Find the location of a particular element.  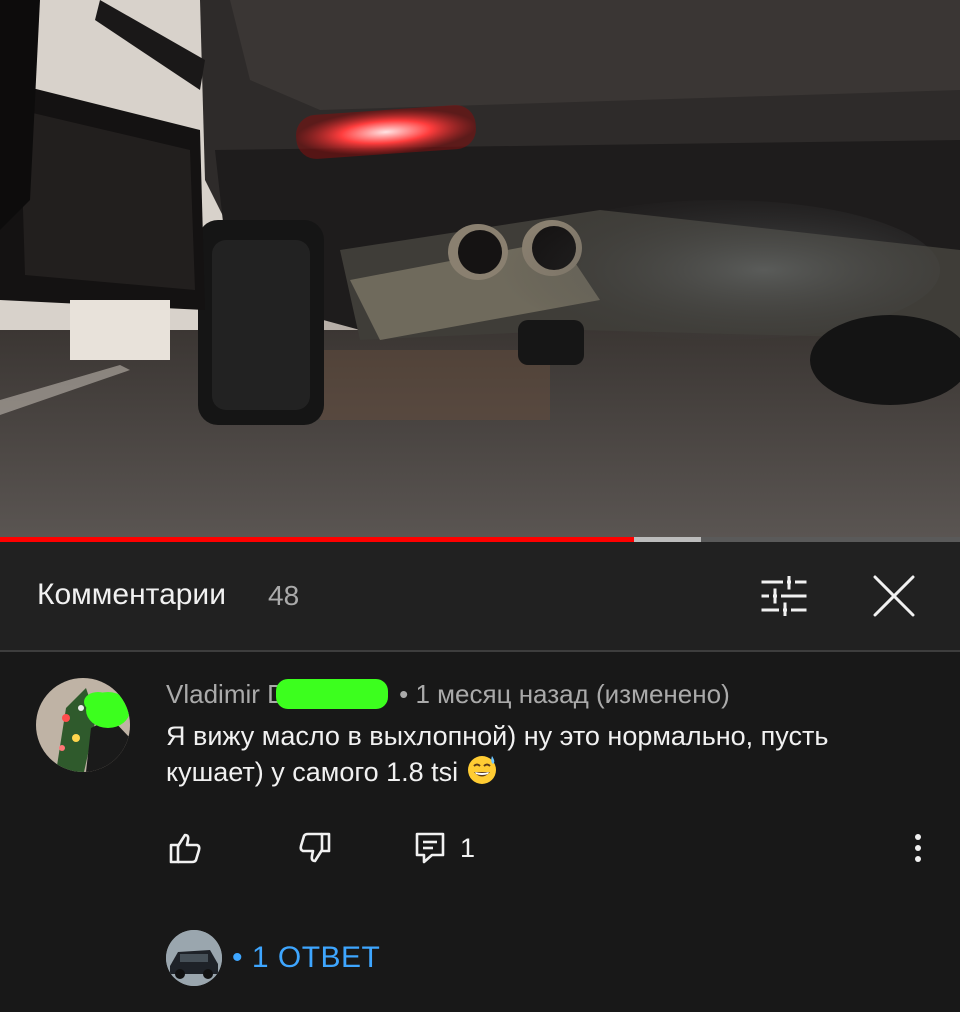

close-icon is located at coordinates (894, 596).